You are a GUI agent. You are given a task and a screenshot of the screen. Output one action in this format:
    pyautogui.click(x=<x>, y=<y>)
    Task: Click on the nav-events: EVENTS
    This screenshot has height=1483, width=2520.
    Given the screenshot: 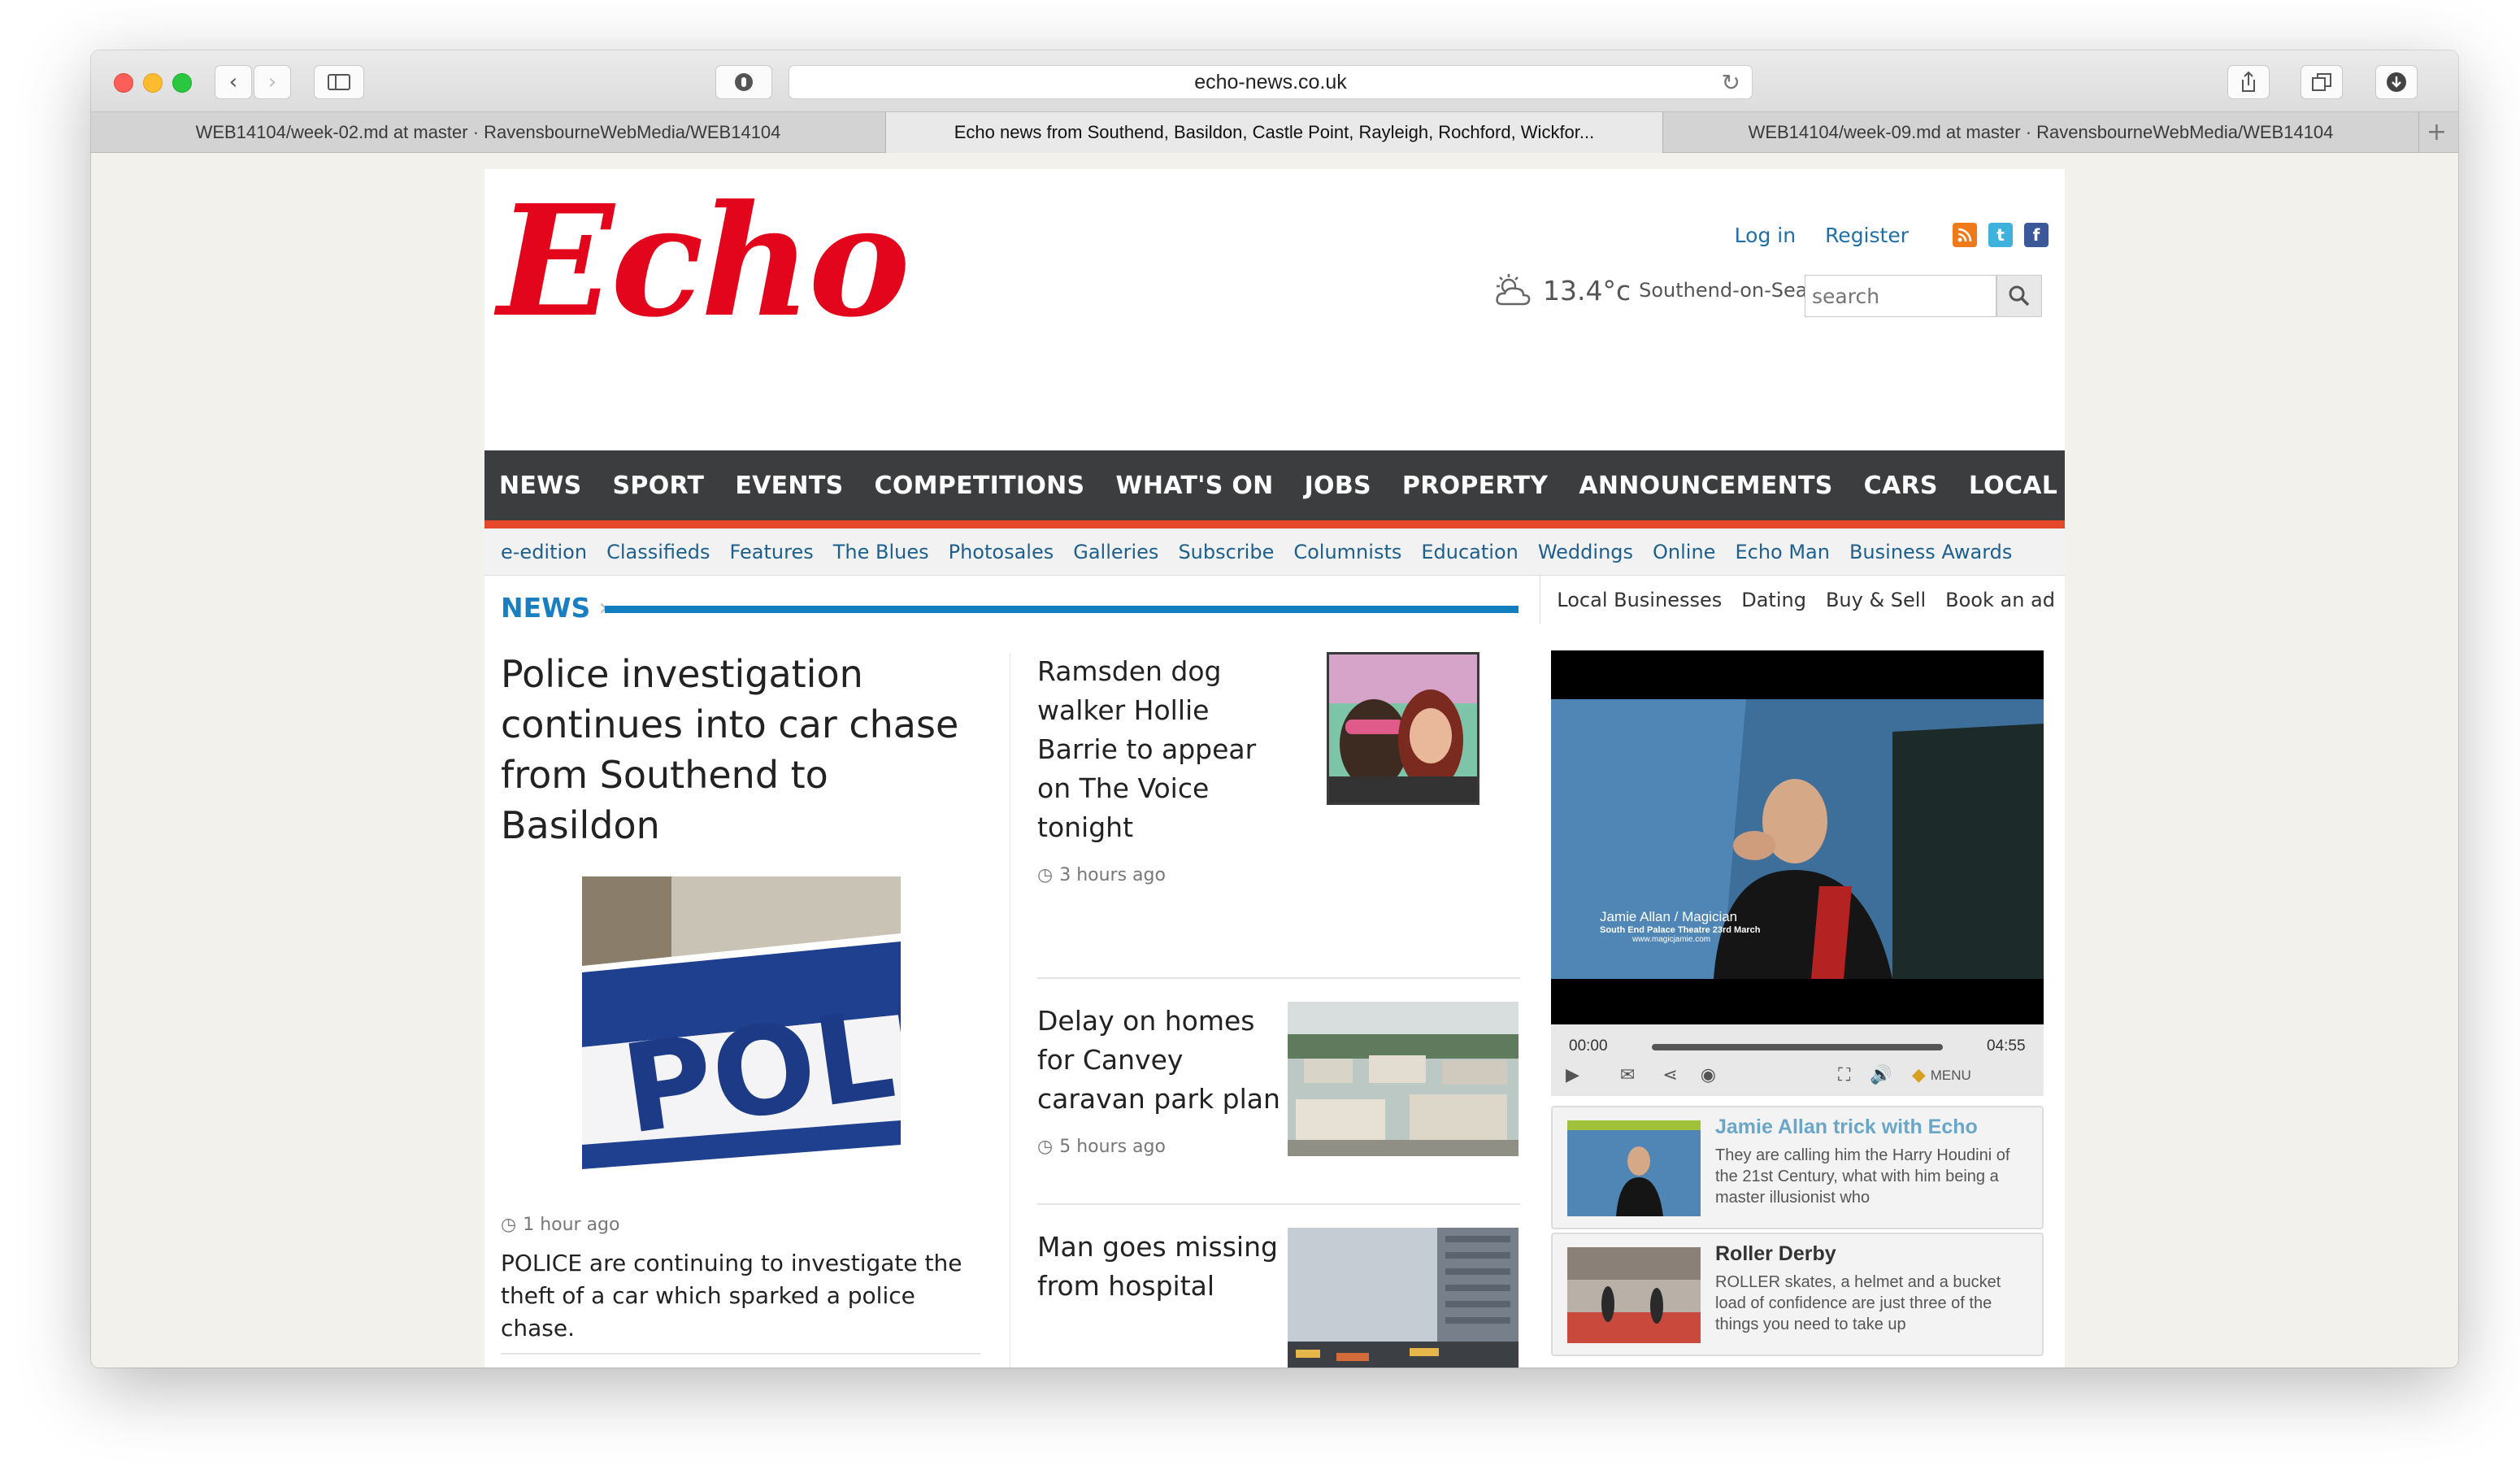 What is the action you would take?
    pyautogui.click(x=789, y=486)
    